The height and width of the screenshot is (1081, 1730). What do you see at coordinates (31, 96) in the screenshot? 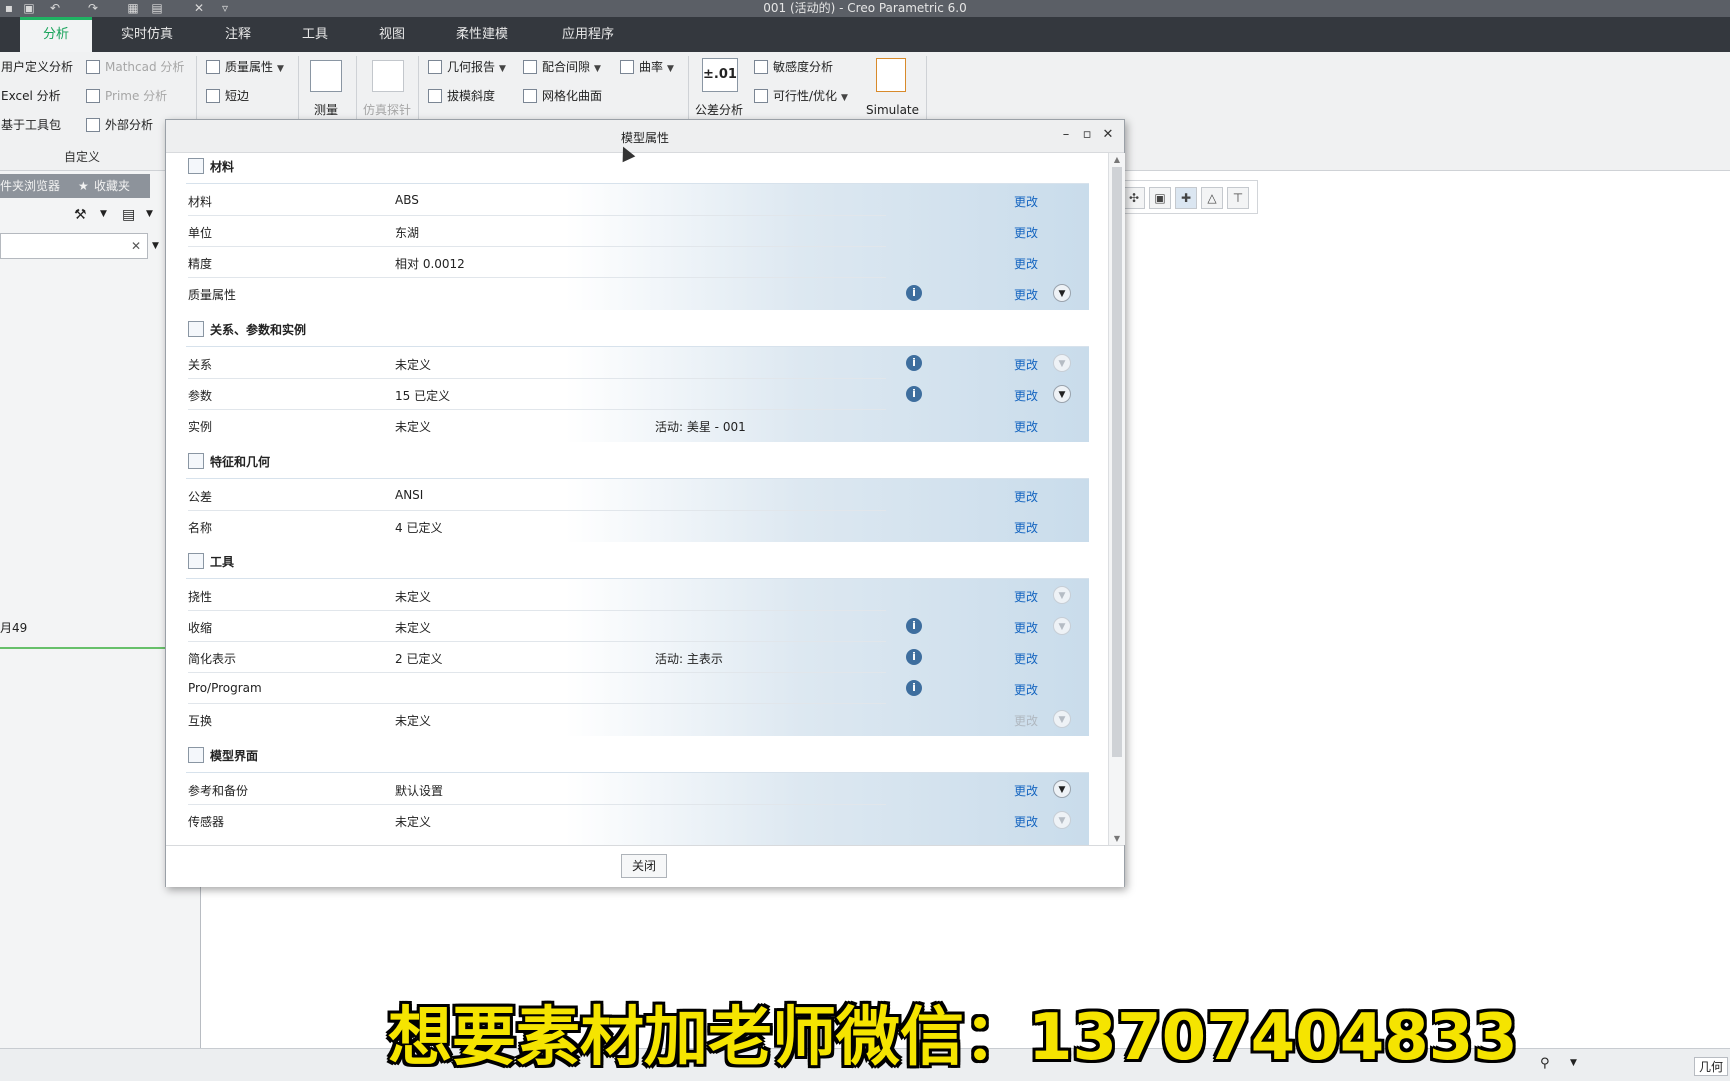
I see `excel-analysis-button: Excel 分析` at bounding box center [31, 96].